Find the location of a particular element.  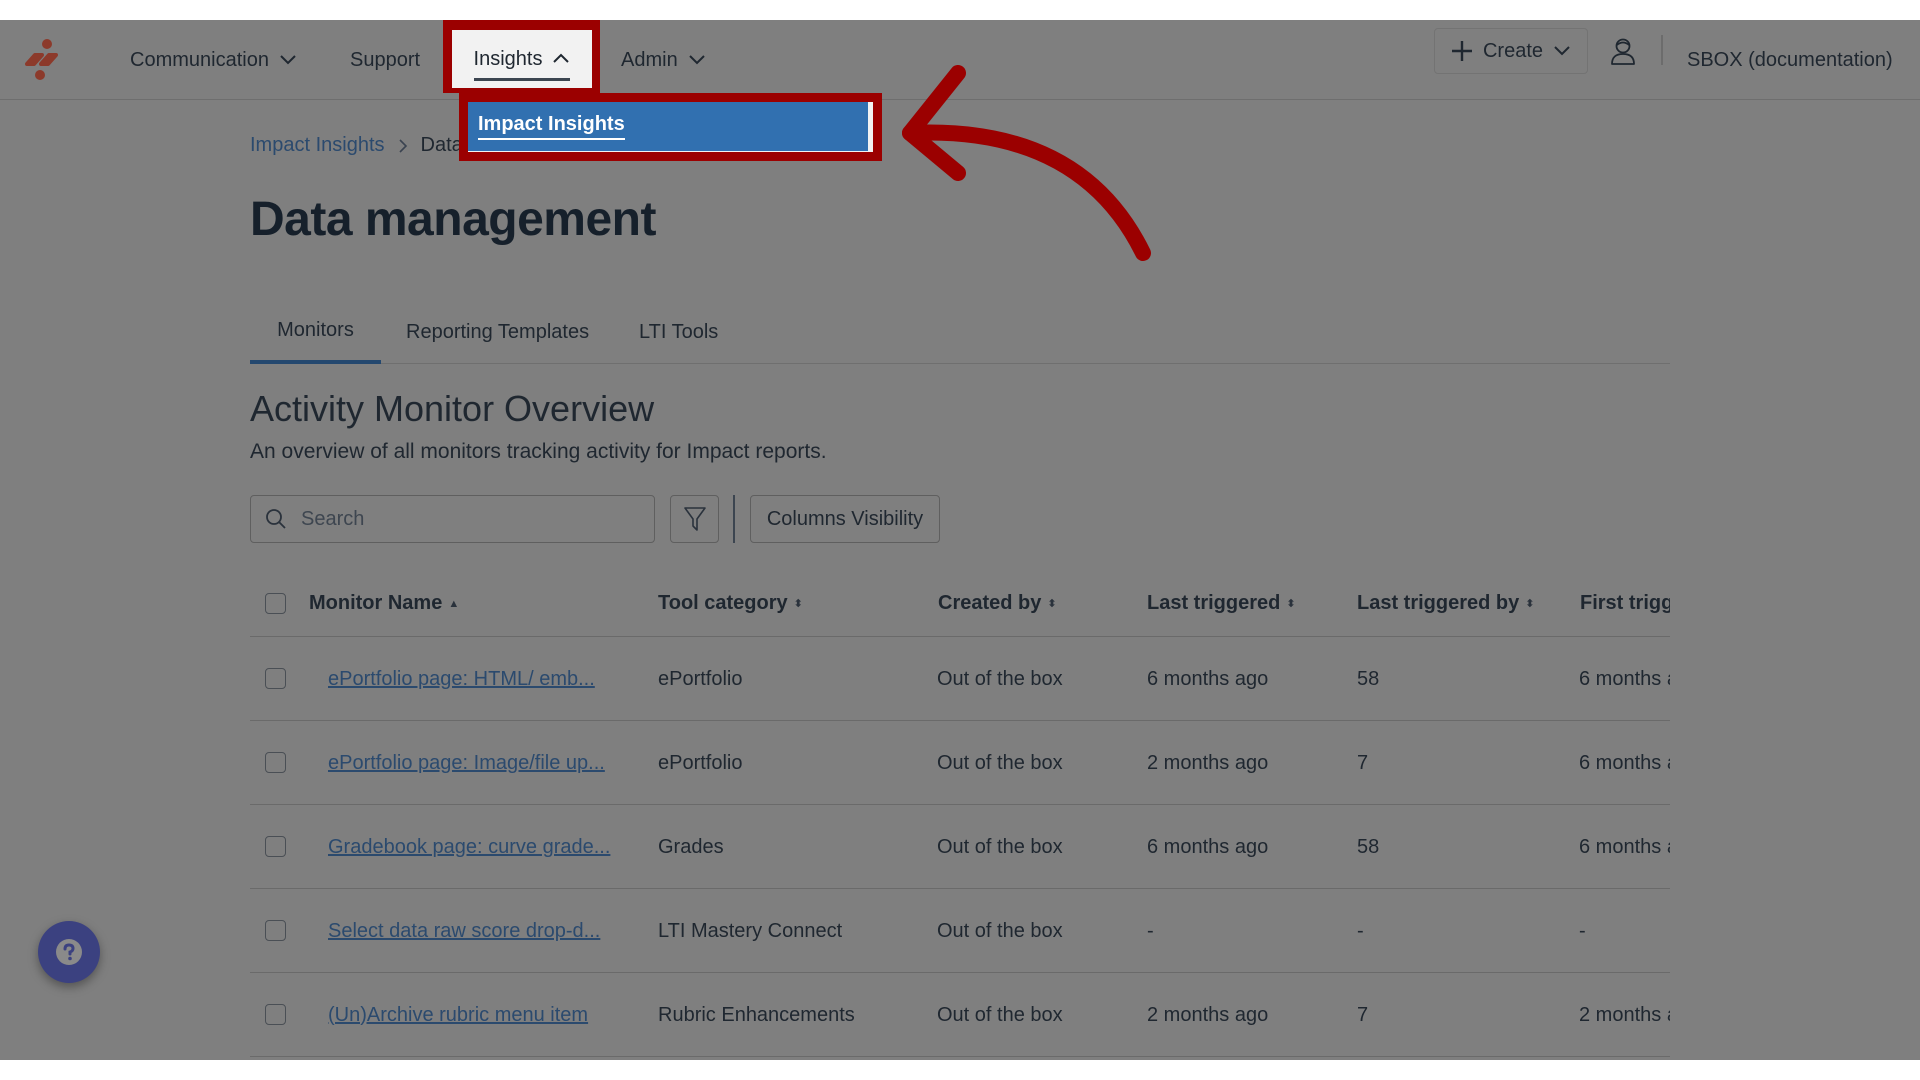

nav-support-label: Support is located at coordinates (385, 59).